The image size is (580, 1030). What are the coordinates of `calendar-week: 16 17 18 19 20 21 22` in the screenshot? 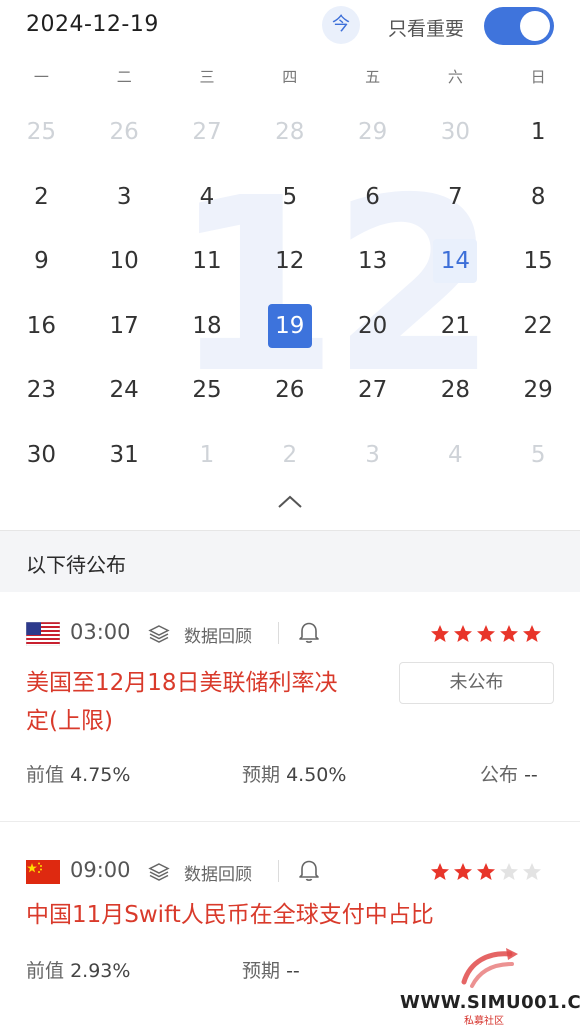 It's located at (290, 326).